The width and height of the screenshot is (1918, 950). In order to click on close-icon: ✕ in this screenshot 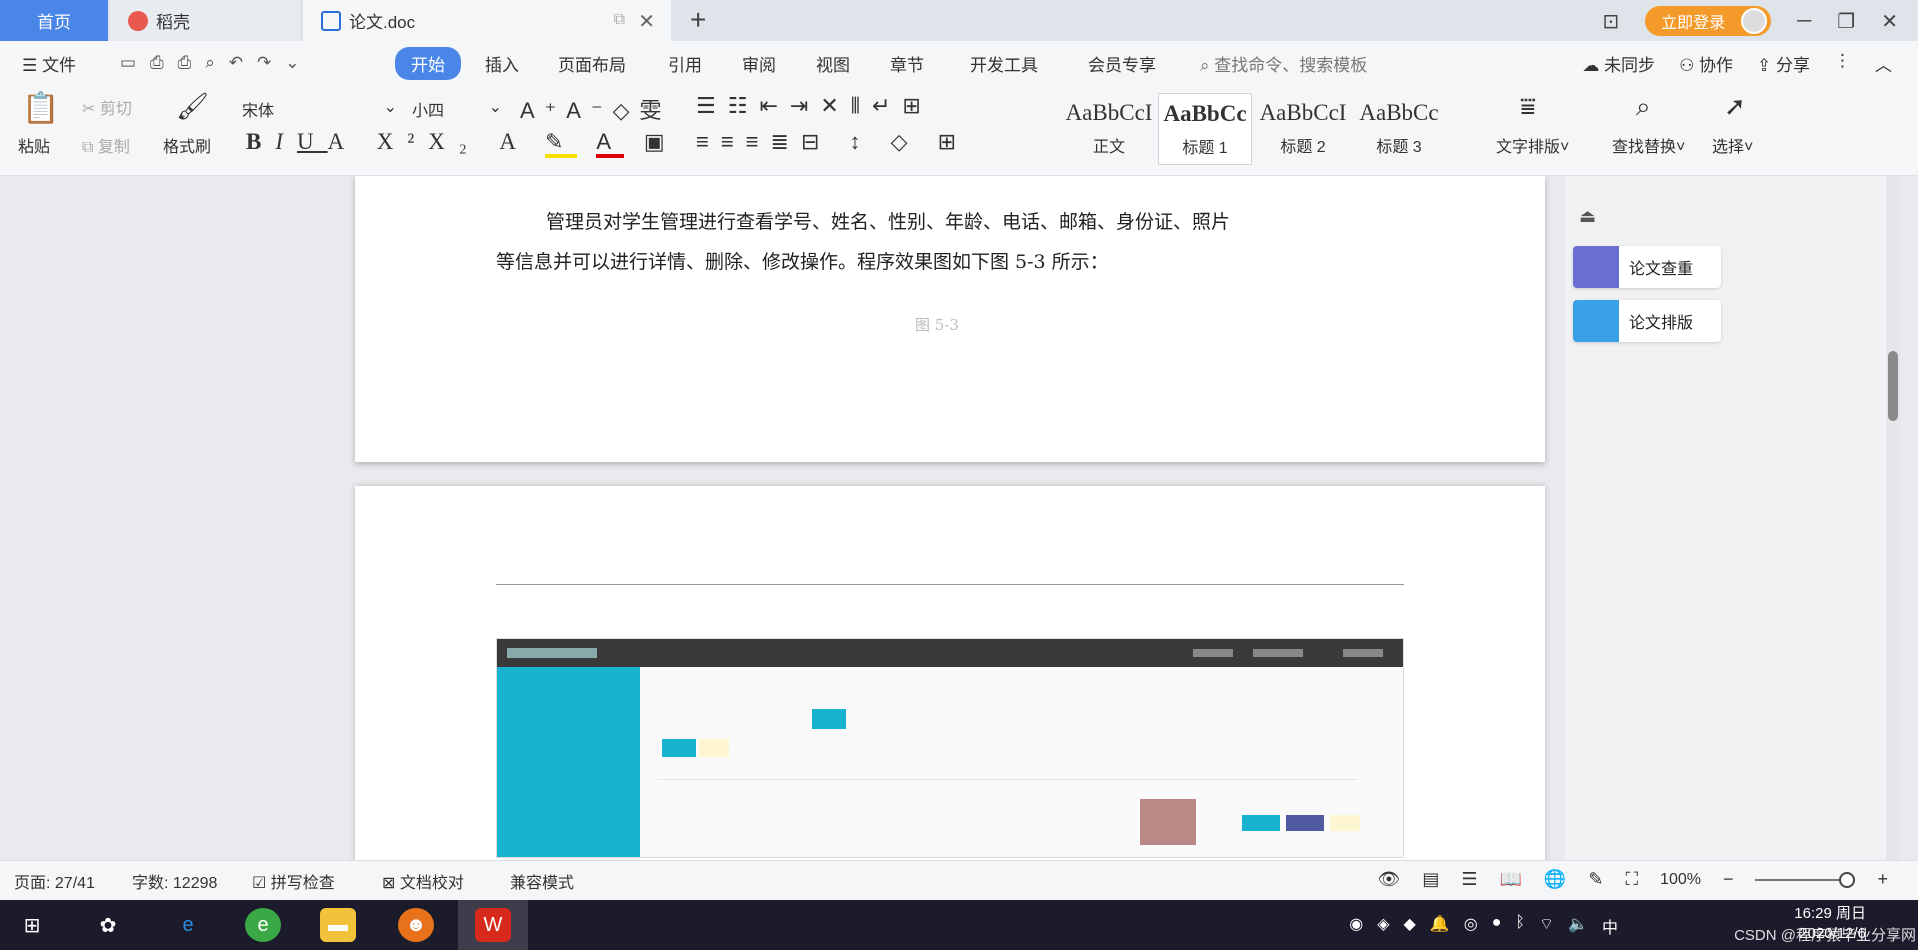, I will do `click(646, 21)`.